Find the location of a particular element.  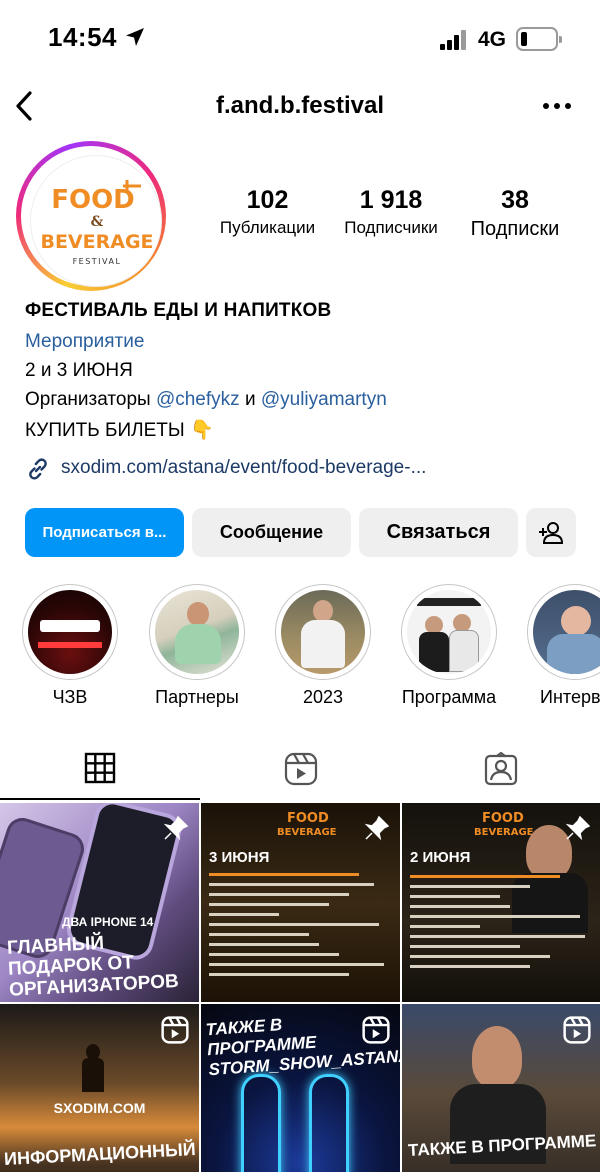

highlight-interview-image is located at coordinates (566, 632).